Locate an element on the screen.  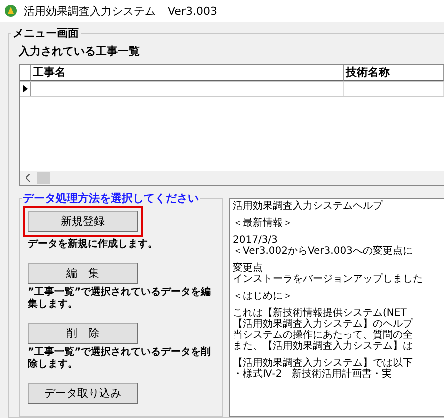
scroll-left-icon is located at coordinates (28, 178).